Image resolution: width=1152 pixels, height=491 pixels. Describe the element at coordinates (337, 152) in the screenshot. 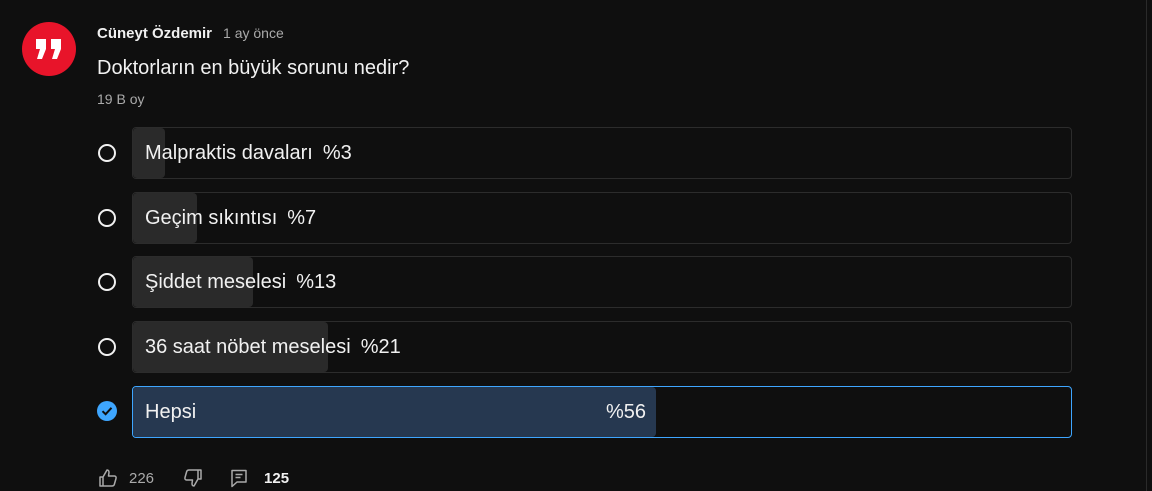

I see `poll-option-percent: %3` at that location.